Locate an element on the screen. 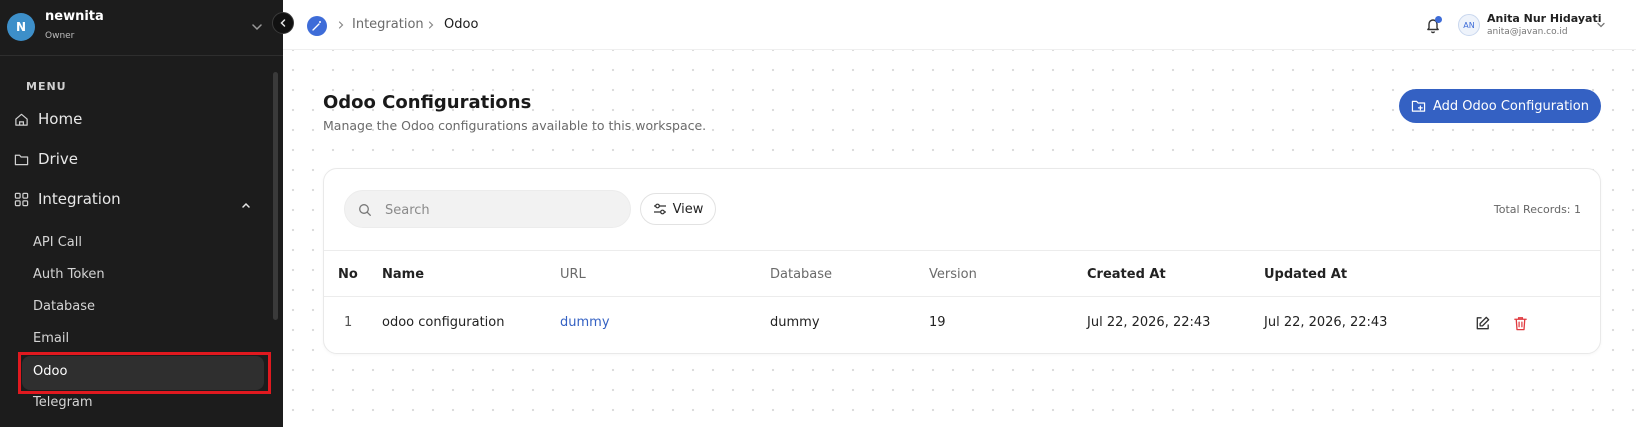 This screenshot has width=1636, height=427. collapse-sidebar-button is located at coordinates (283, 23).